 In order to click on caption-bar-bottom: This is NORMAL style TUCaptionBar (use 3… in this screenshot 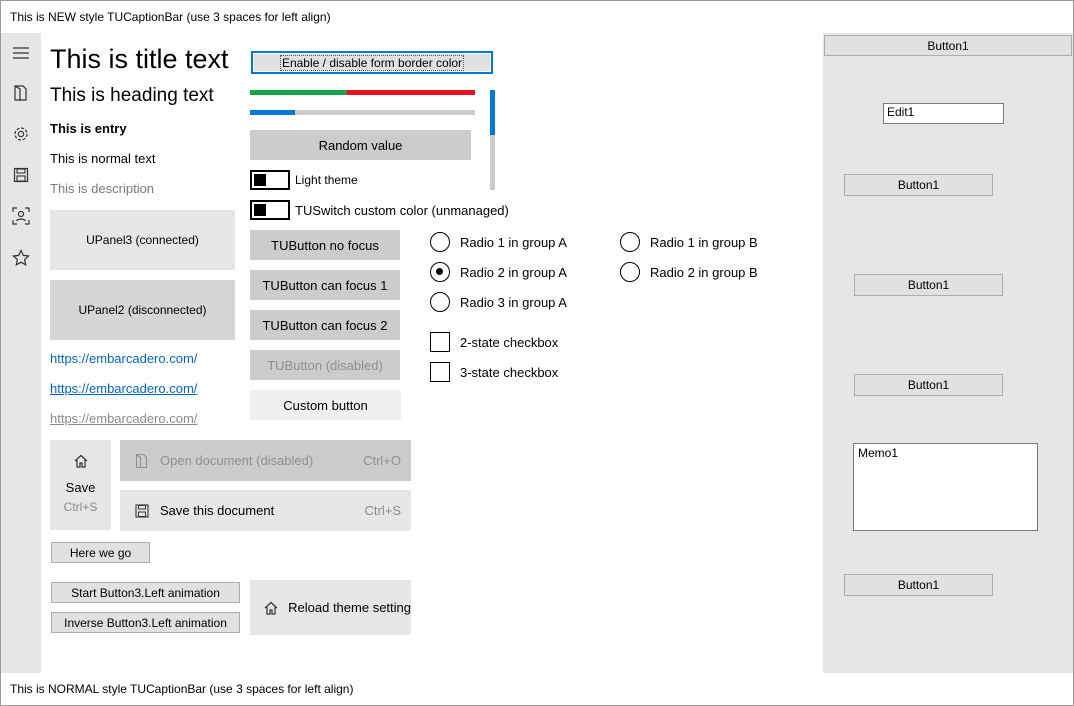, I will do `click(537, 689)`.